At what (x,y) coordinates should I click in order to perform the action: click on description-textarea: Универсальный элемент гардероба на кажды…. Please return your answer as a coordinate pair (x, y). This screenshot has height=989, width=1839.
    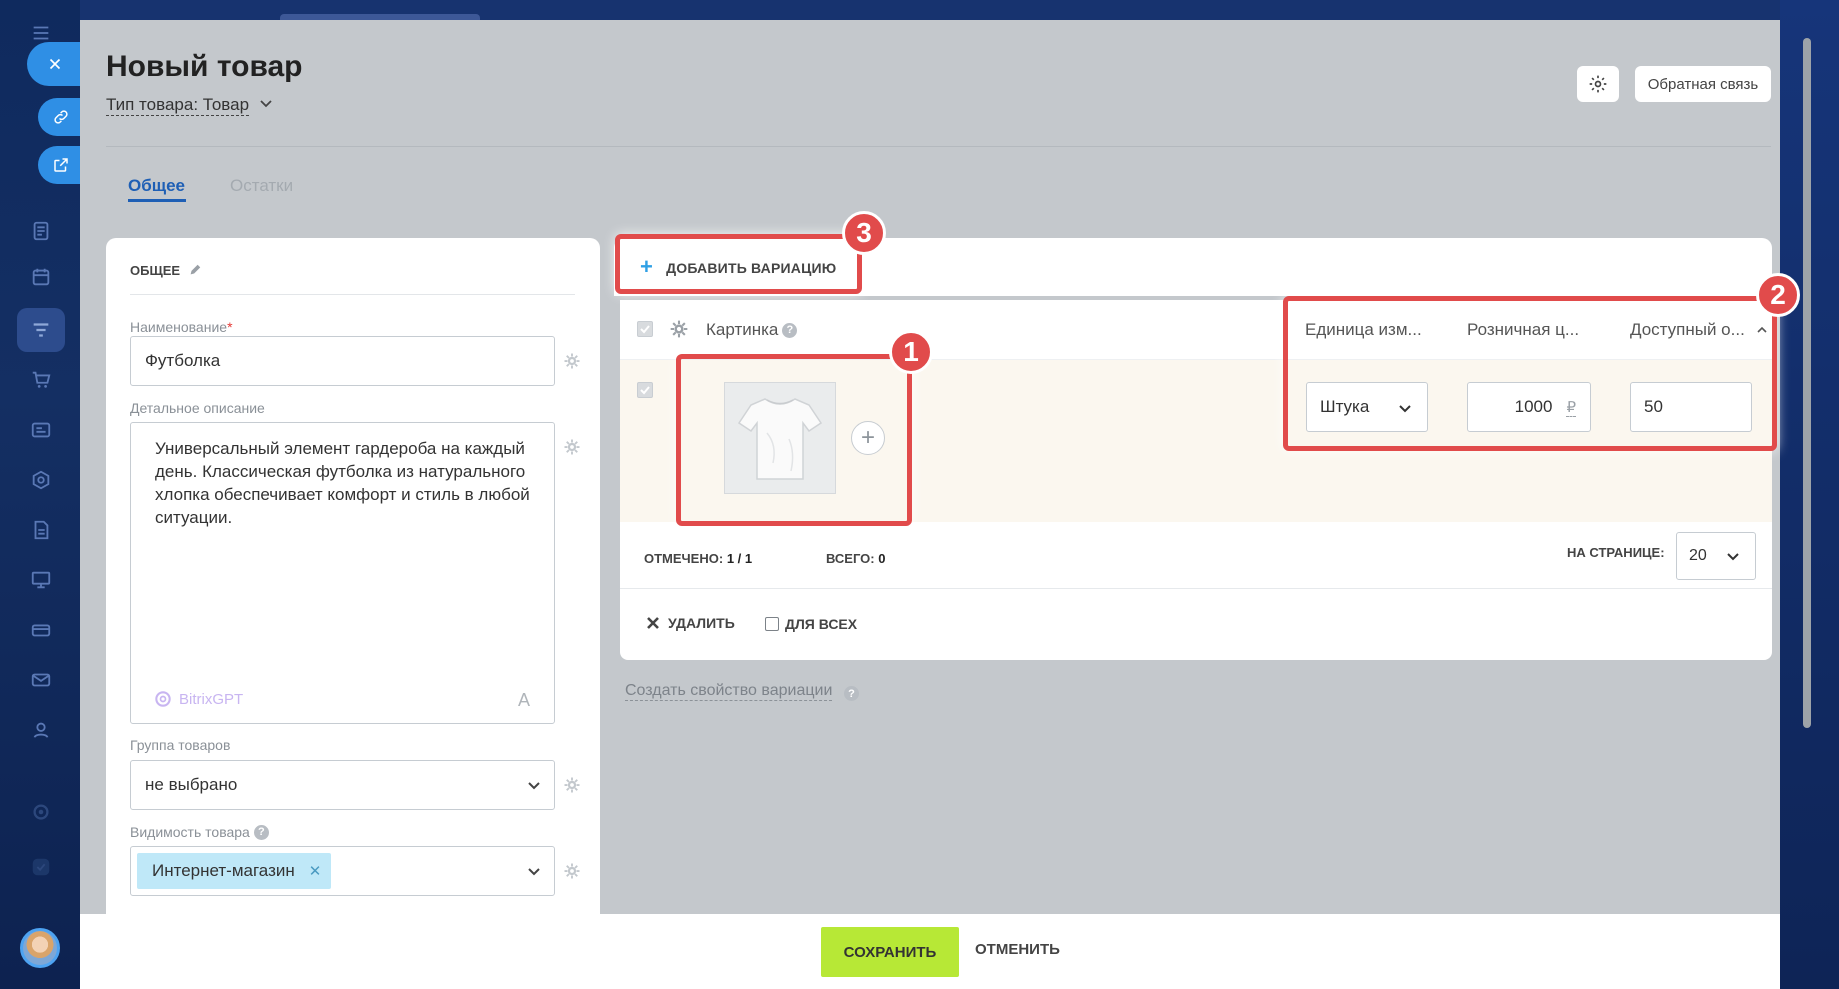
    Looking at the image, I should click on (342, 573).